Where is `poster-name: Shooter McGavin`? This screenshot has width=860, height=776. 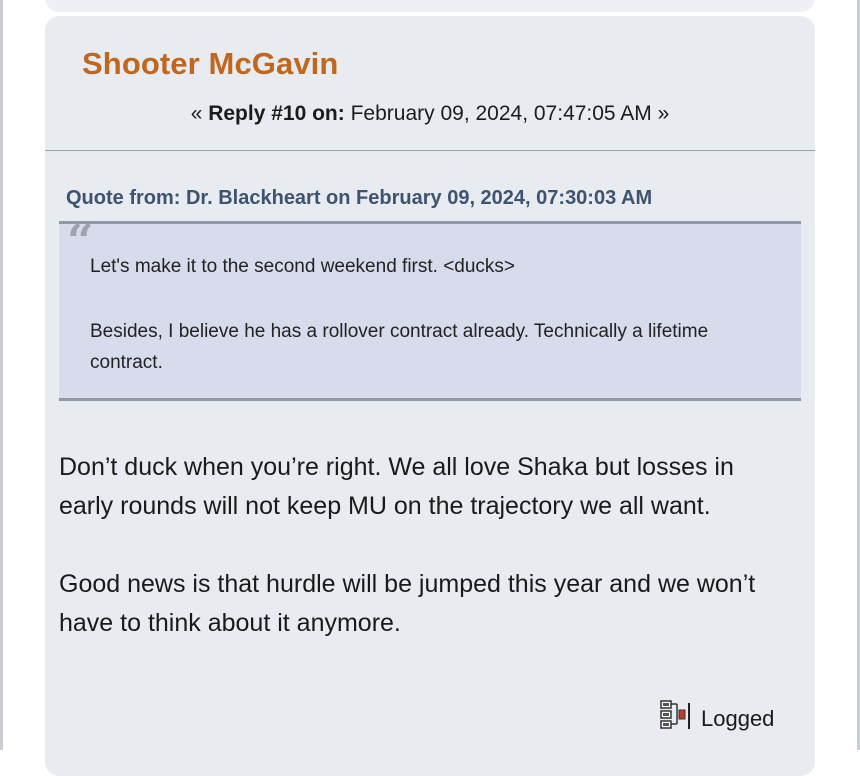 poster-name: Shooter McGavin is located at coordinates (210, 64).